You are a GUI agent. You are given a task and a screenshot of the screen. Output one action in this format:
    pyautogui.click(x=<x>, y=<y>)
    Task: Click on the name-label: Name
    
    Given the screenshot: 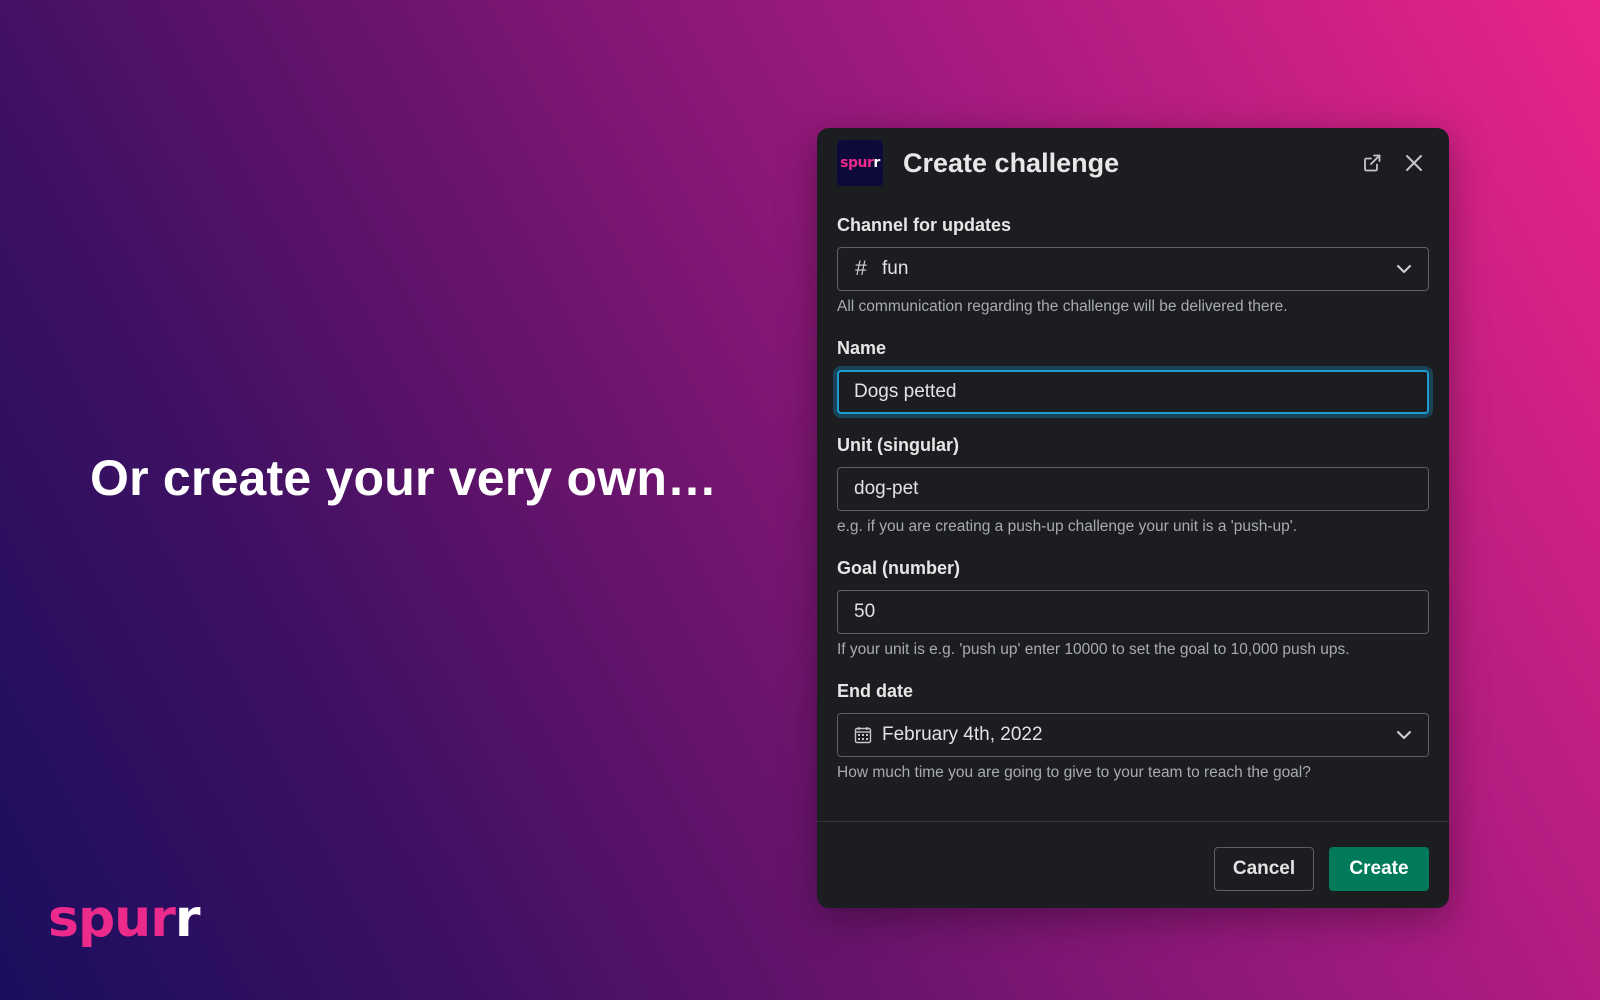 What is the action you would take?
    pyautogui.click(x=862, y=348)
    